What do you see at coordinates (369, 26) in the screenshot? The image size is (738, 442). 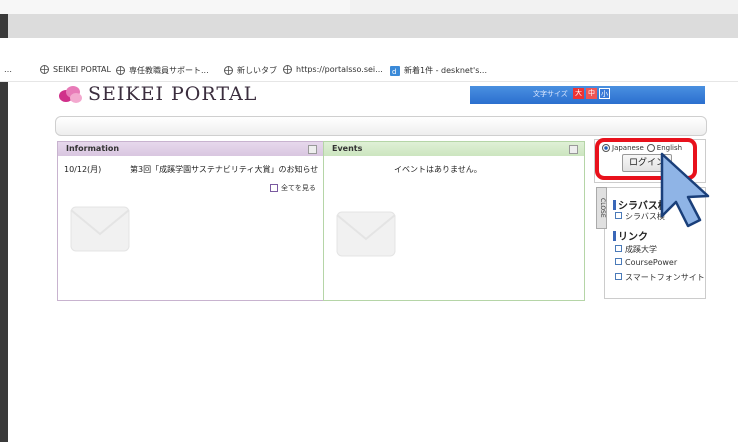 I see `tab-strip` at bounding box center [369, 26].